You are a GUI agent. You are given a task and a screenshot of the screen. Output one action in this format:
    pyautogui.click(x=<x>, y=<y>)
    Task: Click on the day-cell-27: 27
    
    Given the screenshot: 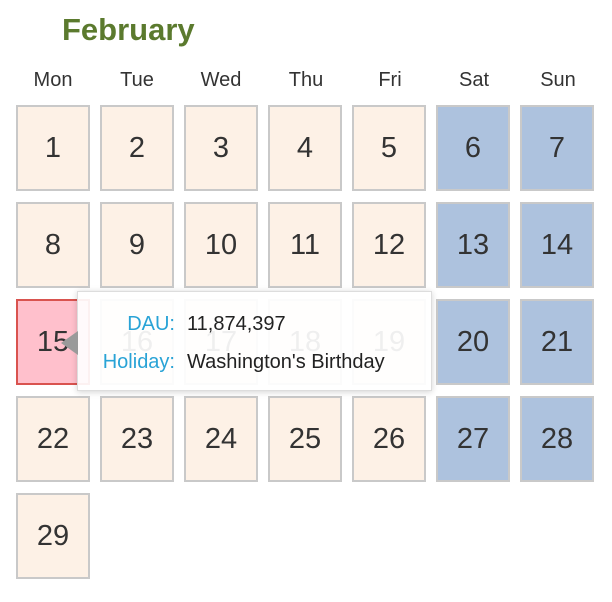 What is the action you would take?
    pyautogui.click(x=473, y=439)
    